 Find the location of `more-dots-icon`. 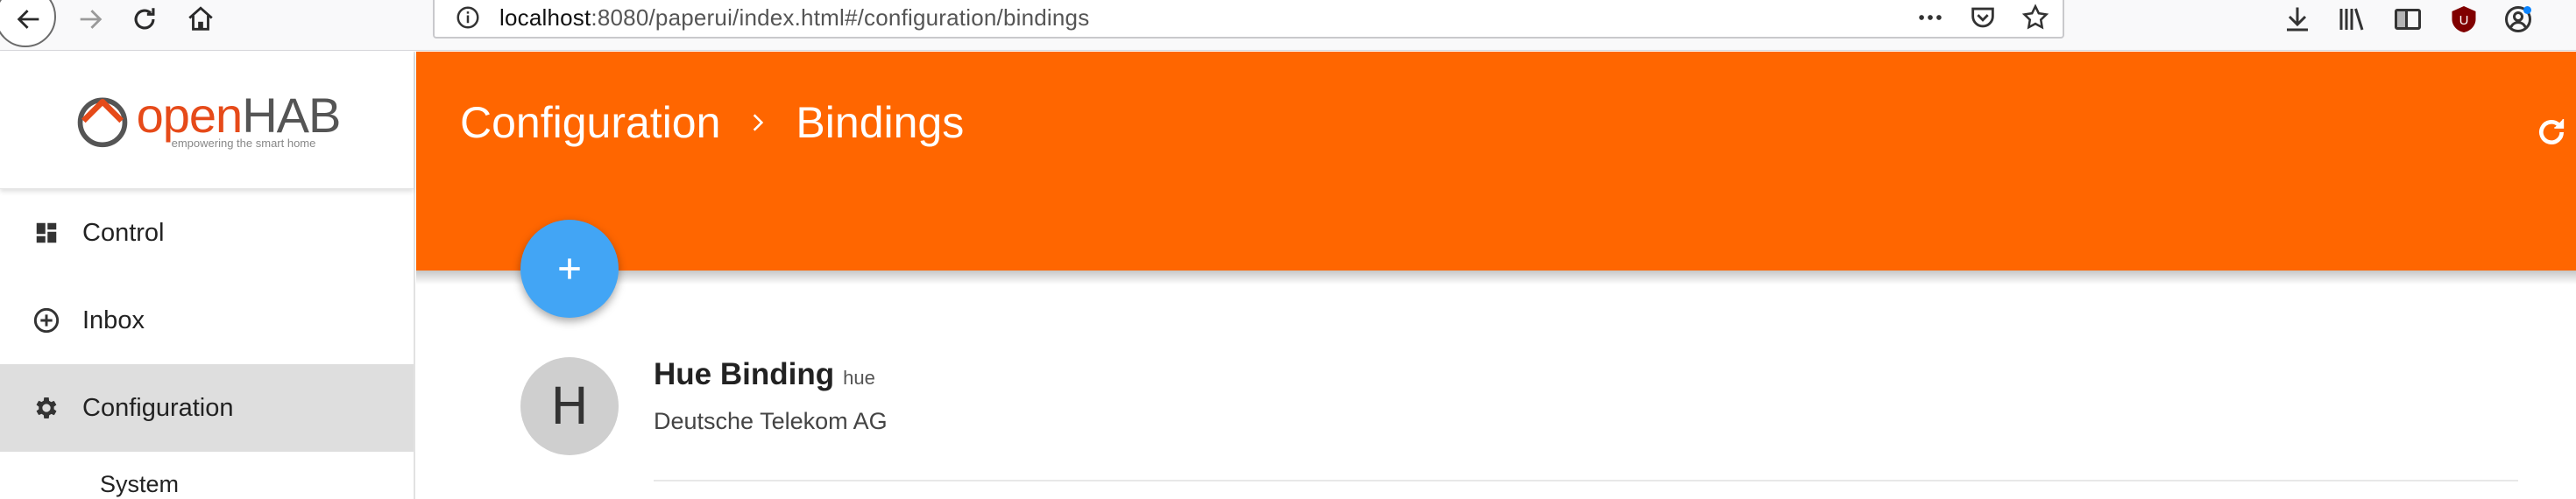

more-dots-icon is located at coordinates (1930, 17).